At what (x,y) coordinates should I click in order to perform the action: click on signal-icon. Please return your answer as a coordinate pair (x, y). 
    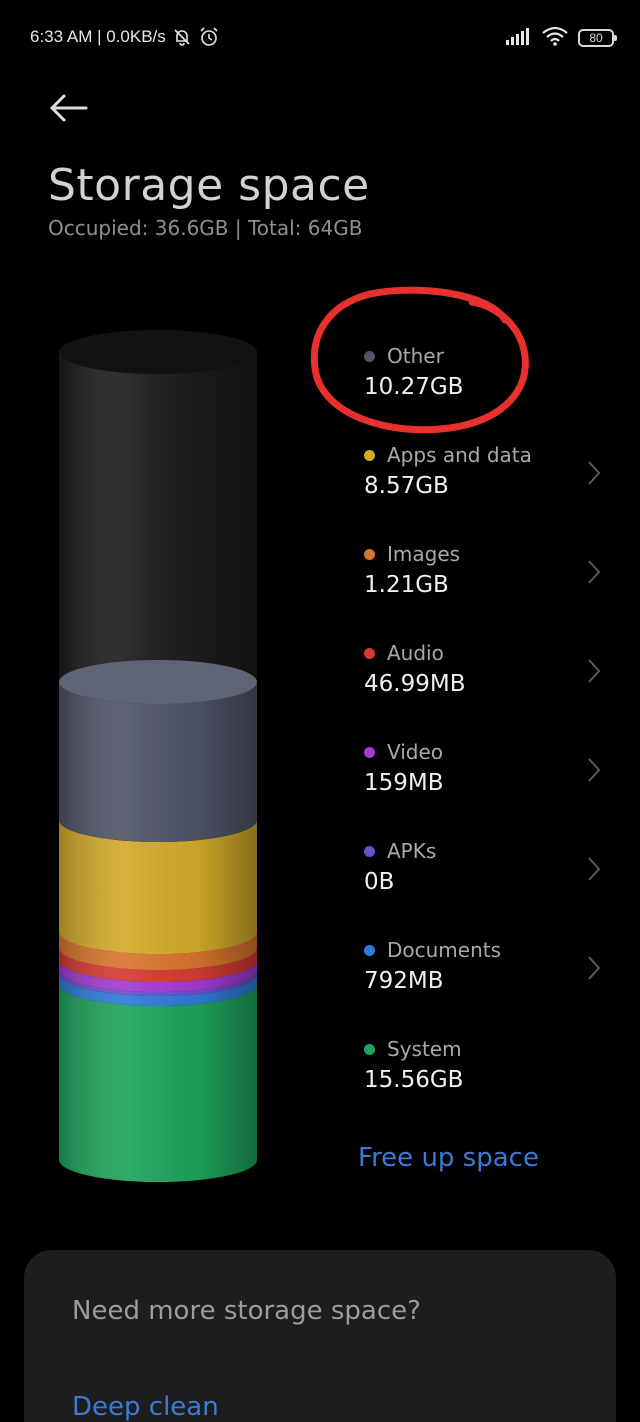
    Looking at the image, I should click on (519, 38).